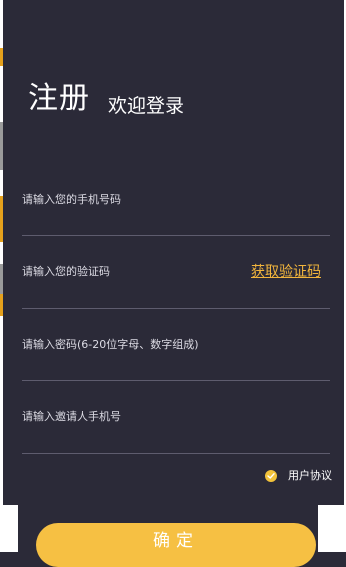 The width and height of the screenshot is (346, 567). What do you see at coordinates (176, 380) in the screenshot?
I see `password-input-underline` at bounding box center [176, 380].